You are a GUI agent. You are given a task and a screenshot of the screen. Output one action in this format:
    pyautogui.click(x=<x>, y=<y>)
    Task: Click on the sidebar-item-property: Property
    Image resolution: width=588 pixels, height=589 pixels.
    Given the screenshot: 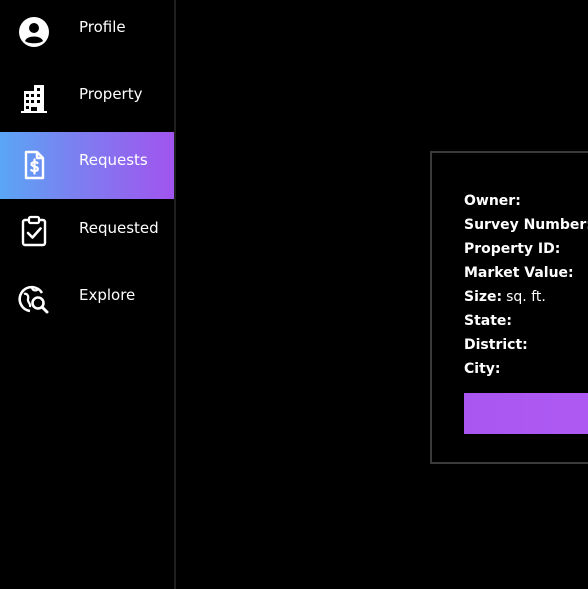 What is the action you would take?
    pyautogui.click(x=87, y=100)
    